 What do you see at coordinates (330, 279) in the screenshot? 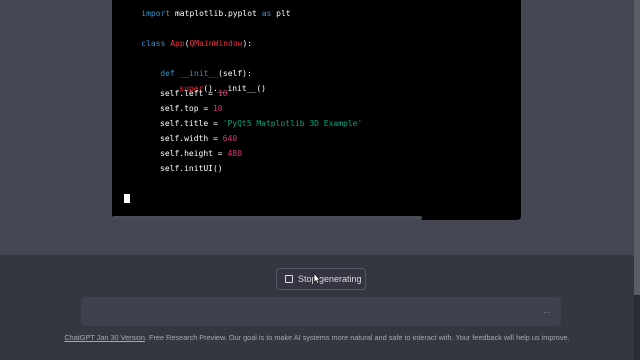
I see `stop-generating-label: Stop generating` at bounding box center [330, 279].